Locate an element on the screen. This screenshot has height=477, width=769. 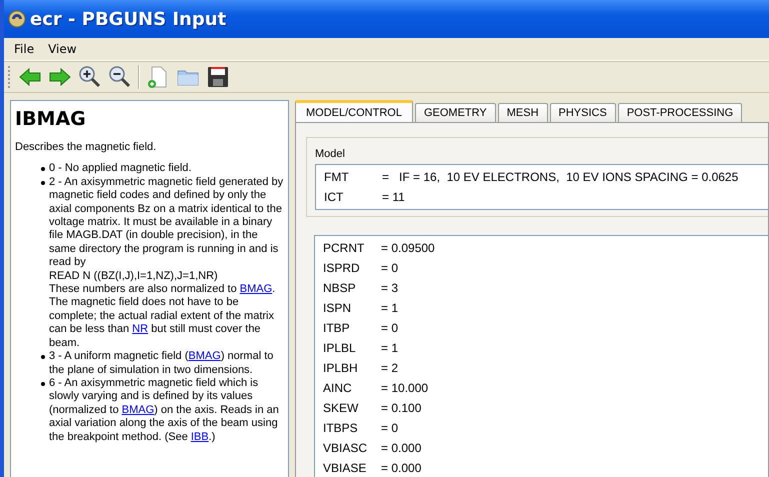
tab: MODEL/CONTROL is located at coordinates (354, 111).